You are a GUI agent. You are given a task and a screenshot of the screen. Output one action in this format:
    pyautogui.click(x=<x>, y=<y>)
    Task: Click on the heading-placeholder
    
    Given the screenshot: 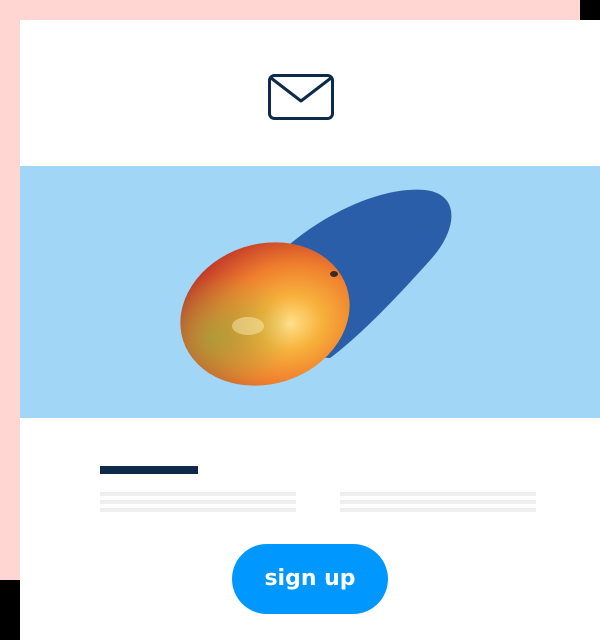 What is the action you would take?
    pyautogui.click(x=149, y=470)
    